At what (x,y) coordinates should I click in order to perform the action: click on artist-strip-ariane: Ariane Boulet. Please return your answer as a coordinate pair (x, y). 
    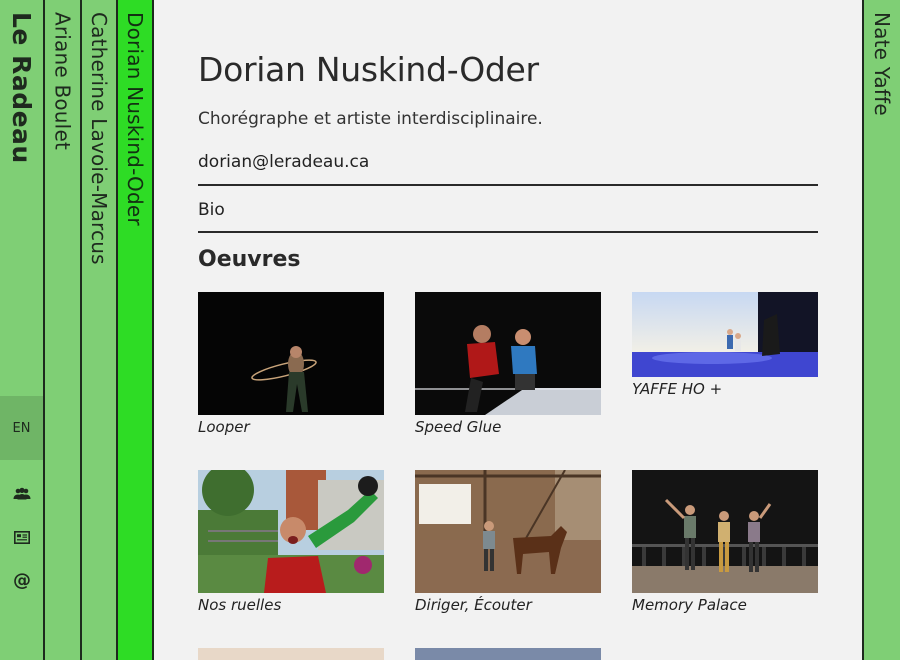
    Looking at the image, I should click on (63, 330).